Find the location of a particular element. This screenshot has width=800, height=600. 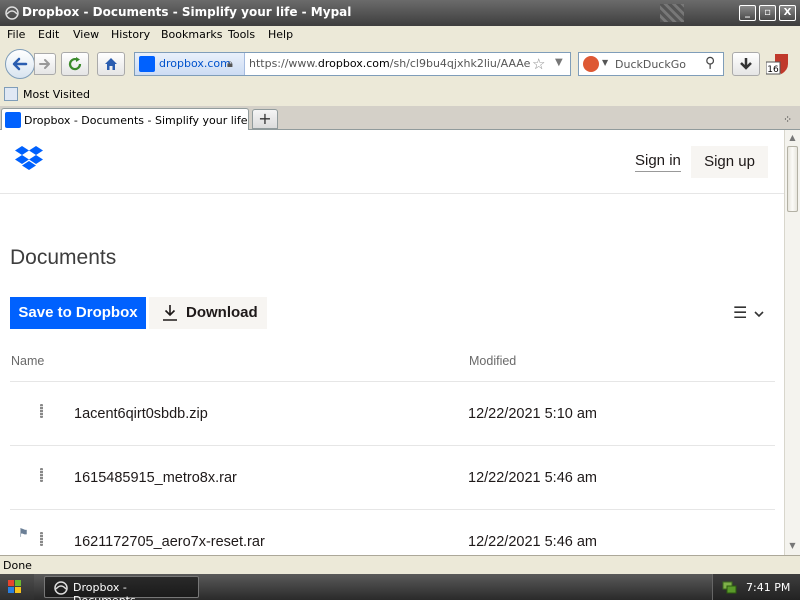

reload-button is located at coordinates (75, 64).